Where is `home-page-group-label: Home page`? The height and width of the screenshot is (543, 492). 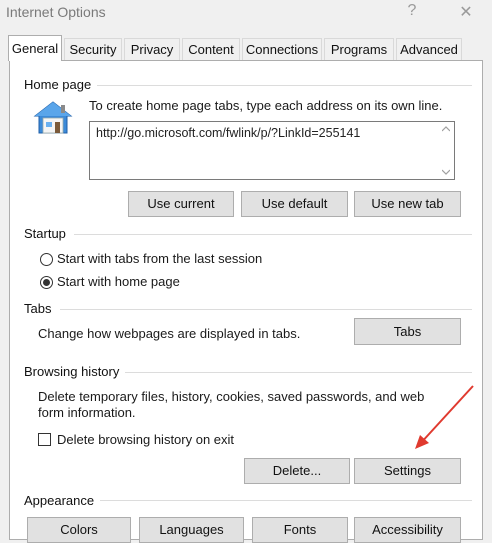
home-page-group-label: Home page is located at coordinates (61, 84).